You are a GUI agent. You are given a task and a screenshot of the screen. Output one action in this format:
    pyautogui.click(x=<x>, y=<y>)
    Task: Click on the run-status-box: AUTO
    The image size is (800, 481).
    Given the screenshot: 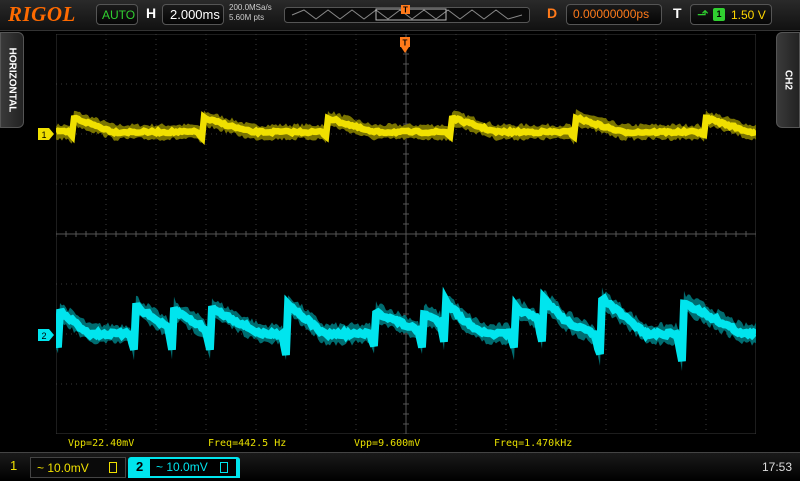 What is the action you would take?
    pyautogui.click(x=117, y=14)
    